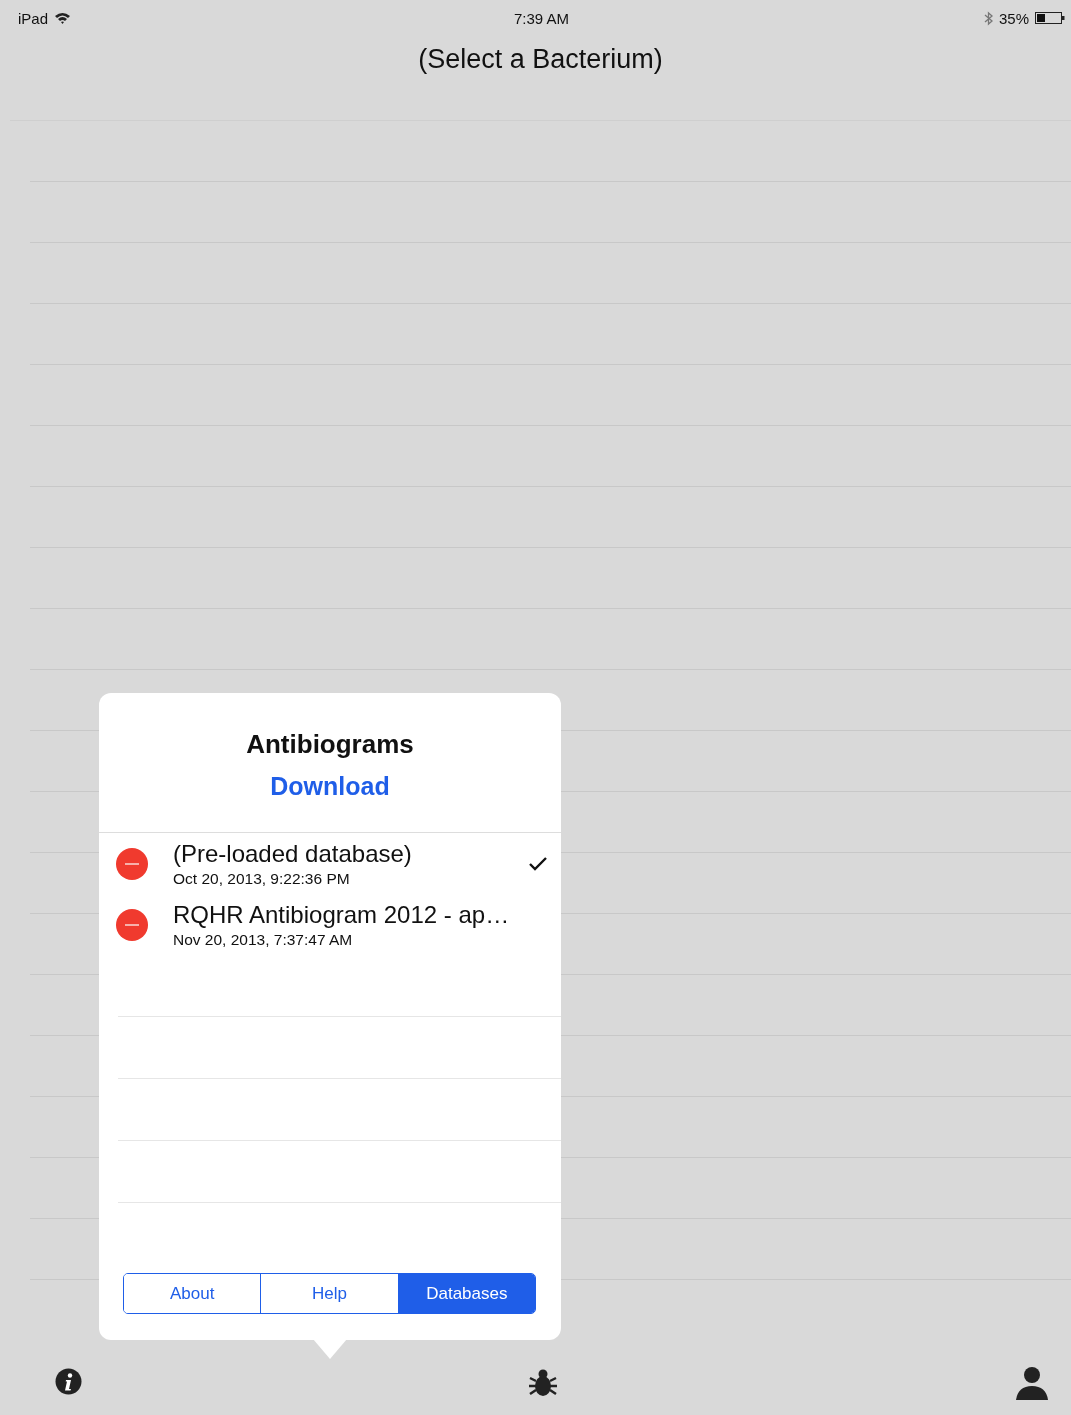 The image size is (1071, 1415). Describe the element at coordinates (293, 853) in the screenshot. I see `database-name: (Pre-loaded database)` at that location.